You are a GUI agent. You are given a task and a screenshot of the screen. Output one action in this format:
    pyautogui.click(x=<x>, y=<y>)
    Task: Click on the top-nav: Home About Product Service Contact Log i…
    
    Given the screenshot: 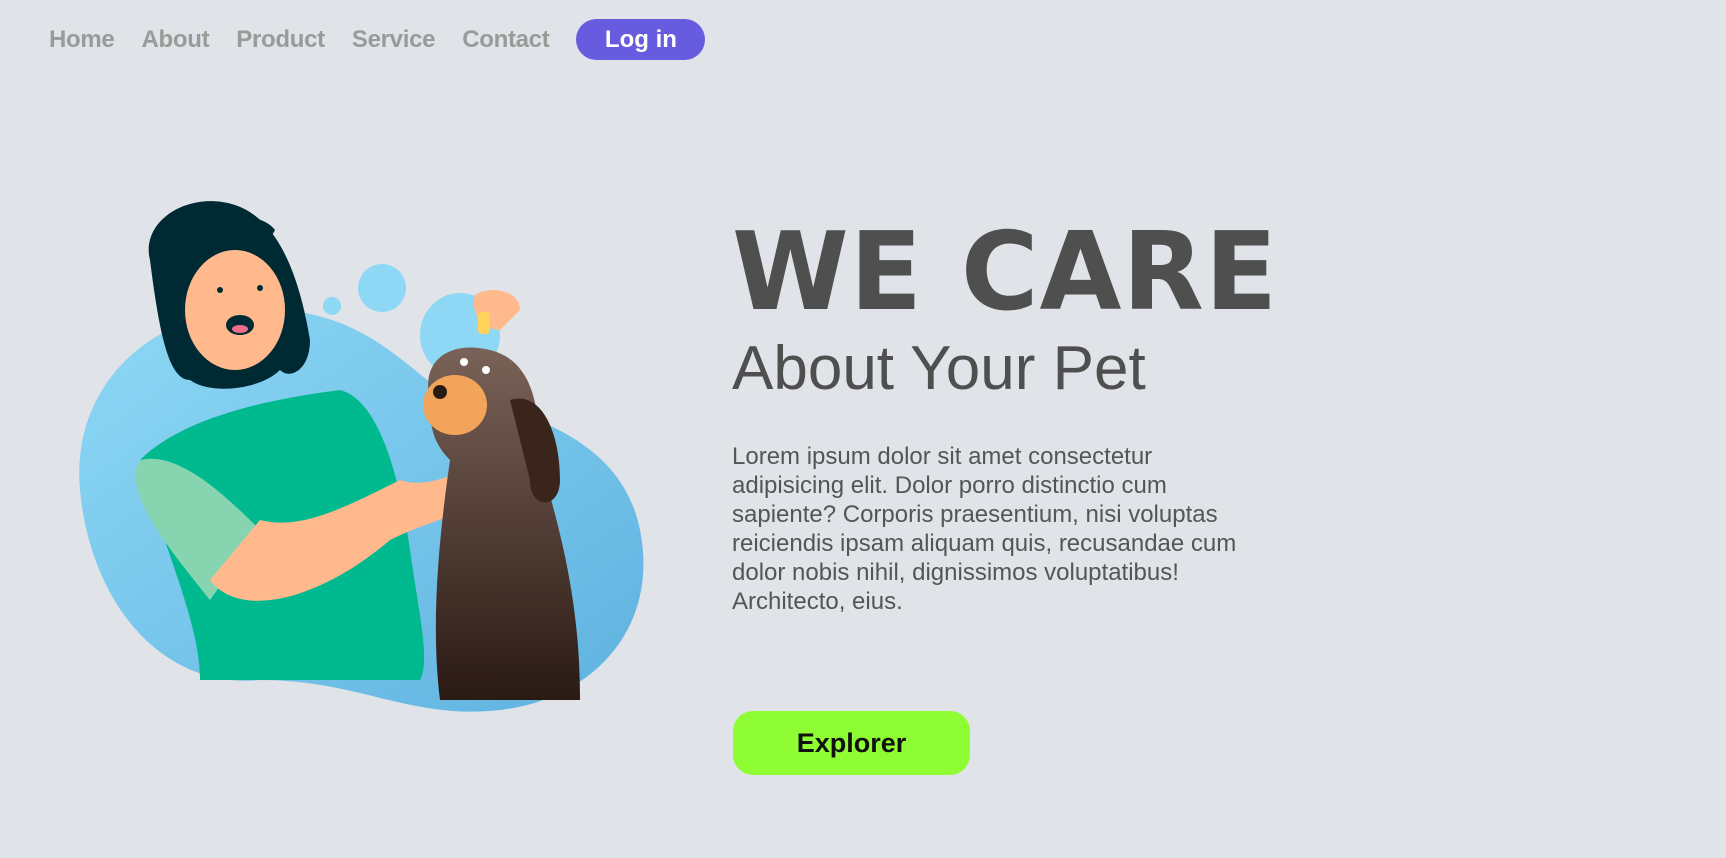 What is the action you would take?
    pyautogui.click(x=377, y=39)
    